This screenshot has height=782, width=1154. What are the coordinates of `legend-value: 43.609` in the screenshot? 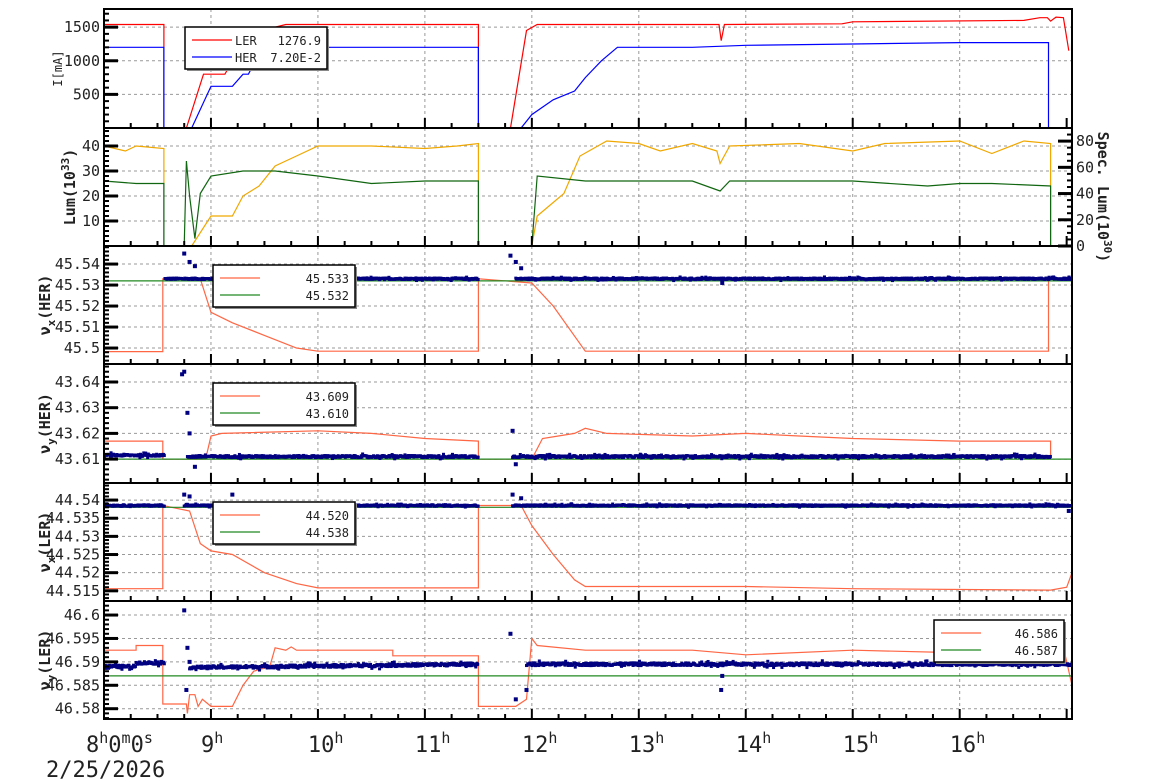 It's located at (327, 397).